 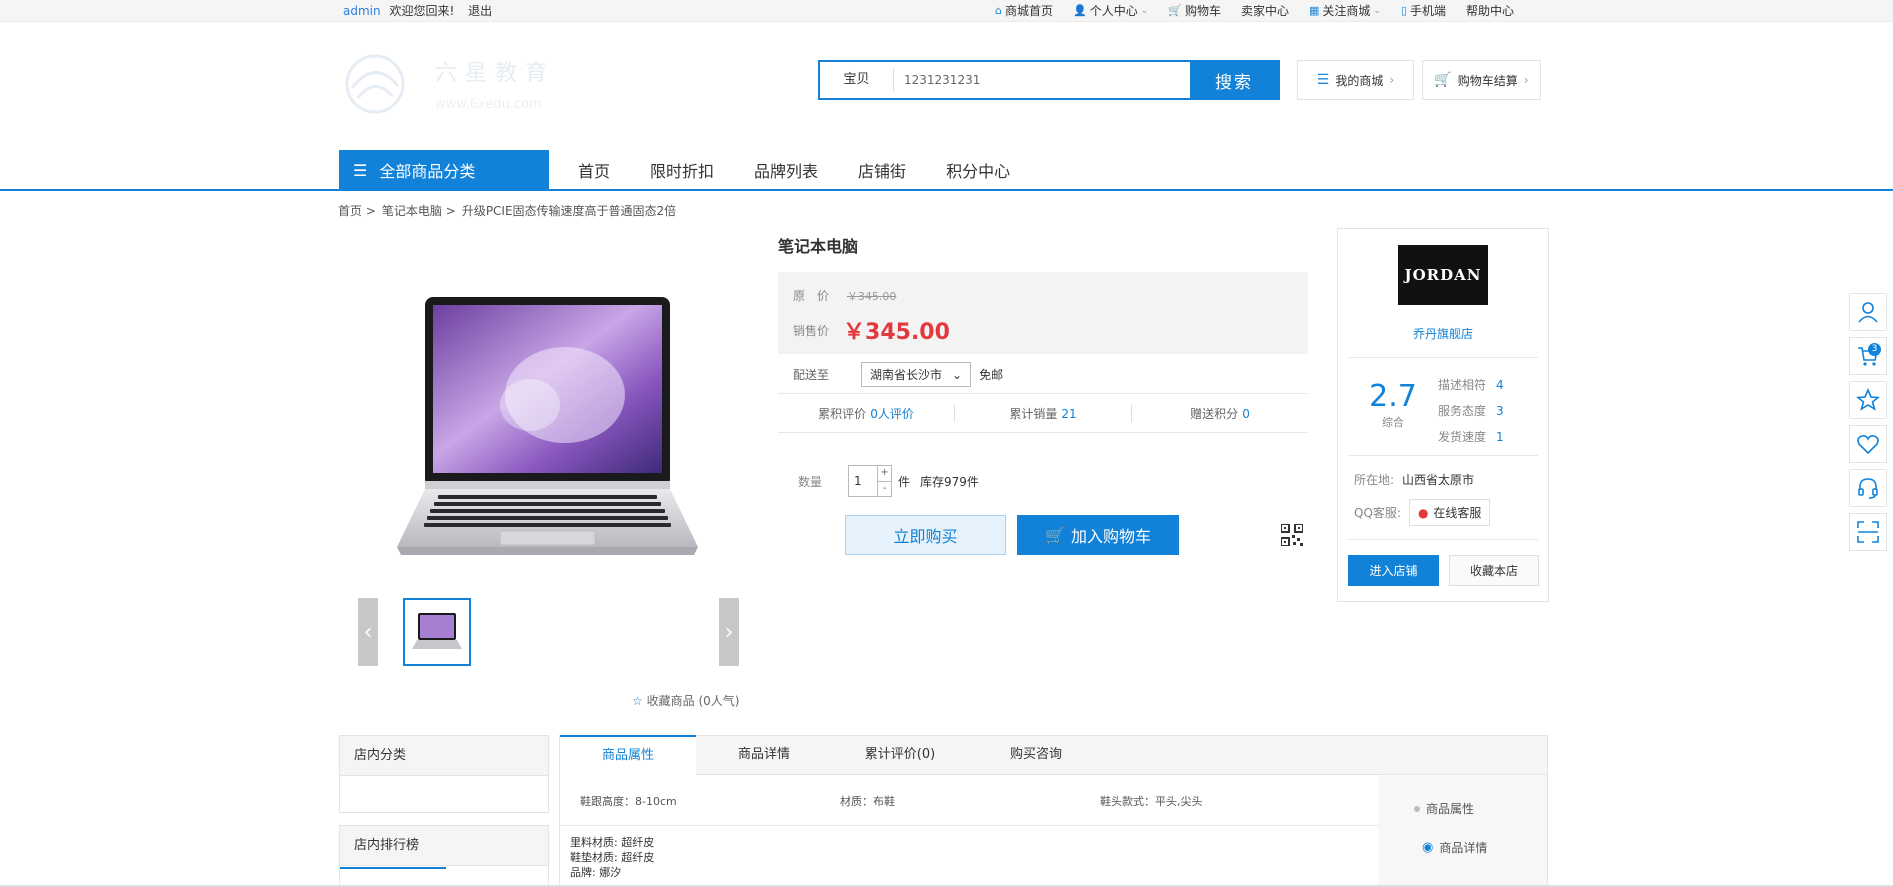 What do you see at coordinates (594, 170) in the screenshot?
I see `nav-home: 首页` at bounding box center [594, 170].